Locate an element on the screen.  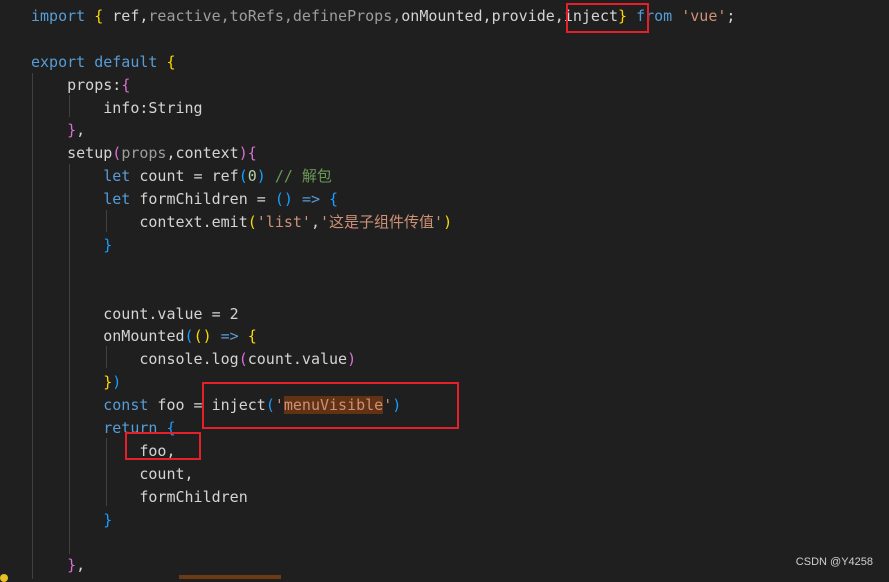
code-token: ref, is located at coordinates (126, 16).